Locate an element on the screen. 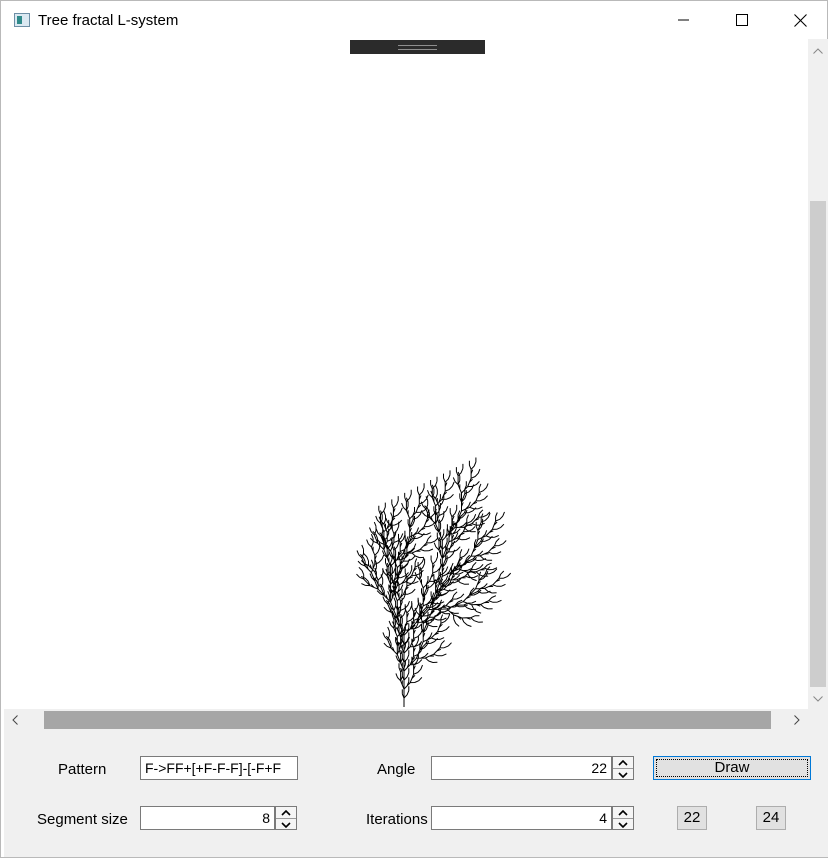 The height and width of the screenshot is (858, 828). minimize-button is located at coordinates (684, 20).